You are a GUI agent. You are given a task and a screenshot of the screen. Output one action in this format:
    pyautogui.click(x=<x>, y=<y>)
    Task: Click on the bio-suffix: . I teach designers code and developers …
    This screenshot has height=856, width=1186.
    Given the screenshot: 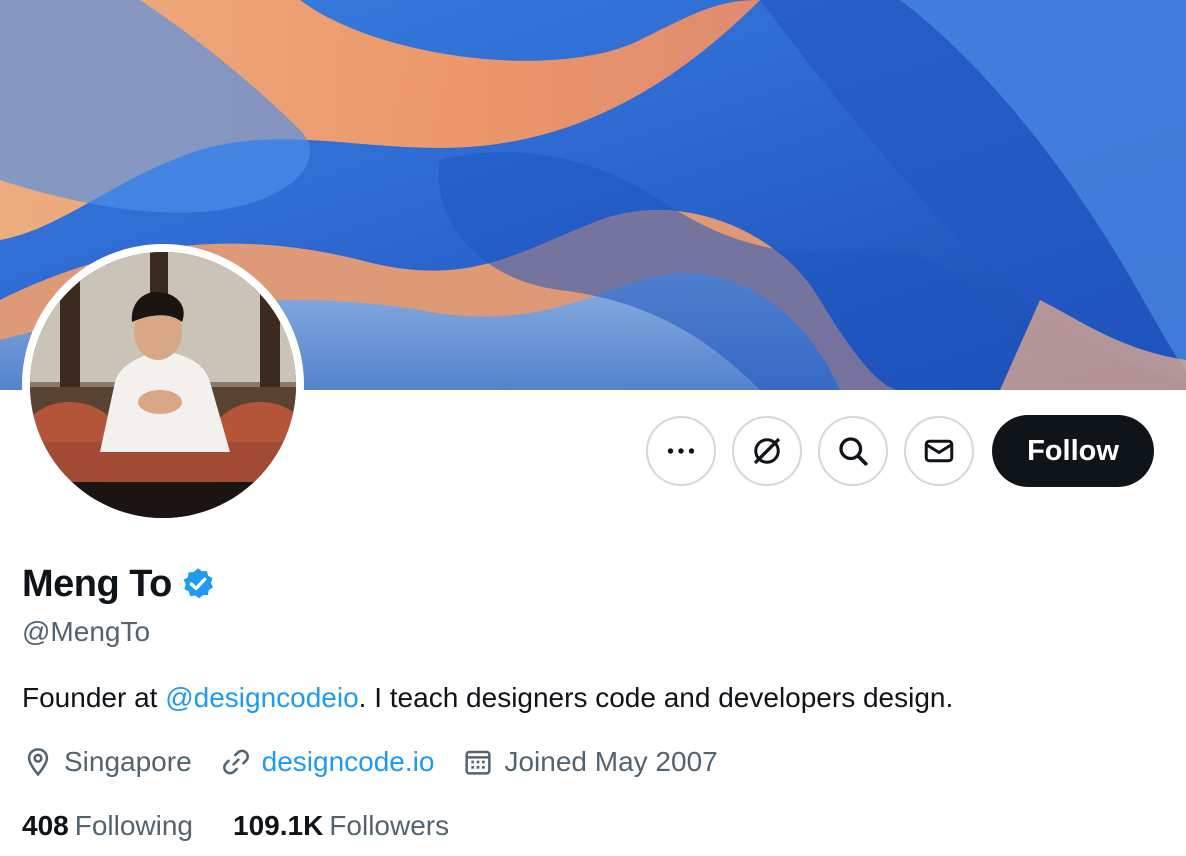 What is the action you would take?
    pyautogui.click(x=656, y=697)
    